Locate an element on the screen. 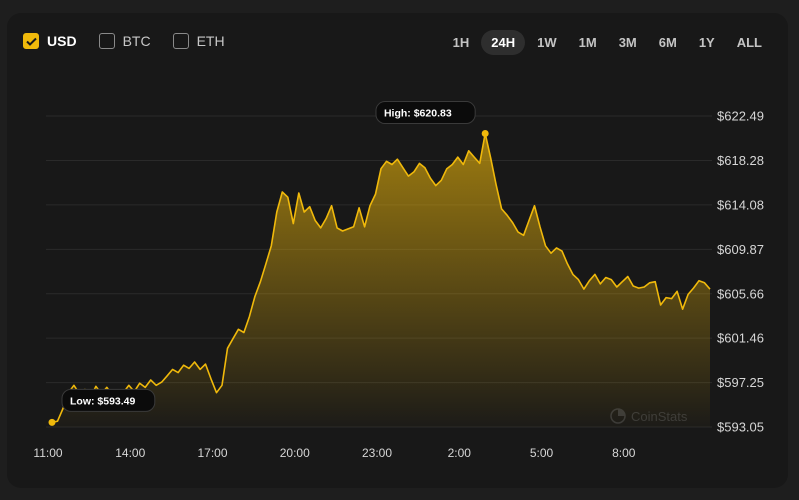 Image resolution: width=799 pixels, height=500 pixels. high-annotation: High: $620.83 is located at coordinates (432, 119).